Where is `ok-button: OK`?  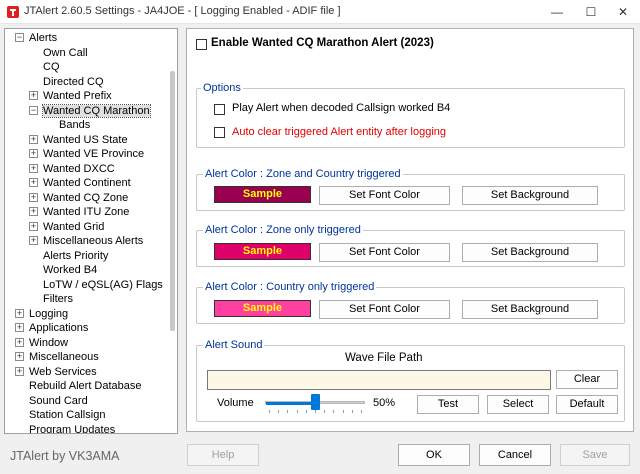 ok-button: OK is located at coordinates (434, 455).